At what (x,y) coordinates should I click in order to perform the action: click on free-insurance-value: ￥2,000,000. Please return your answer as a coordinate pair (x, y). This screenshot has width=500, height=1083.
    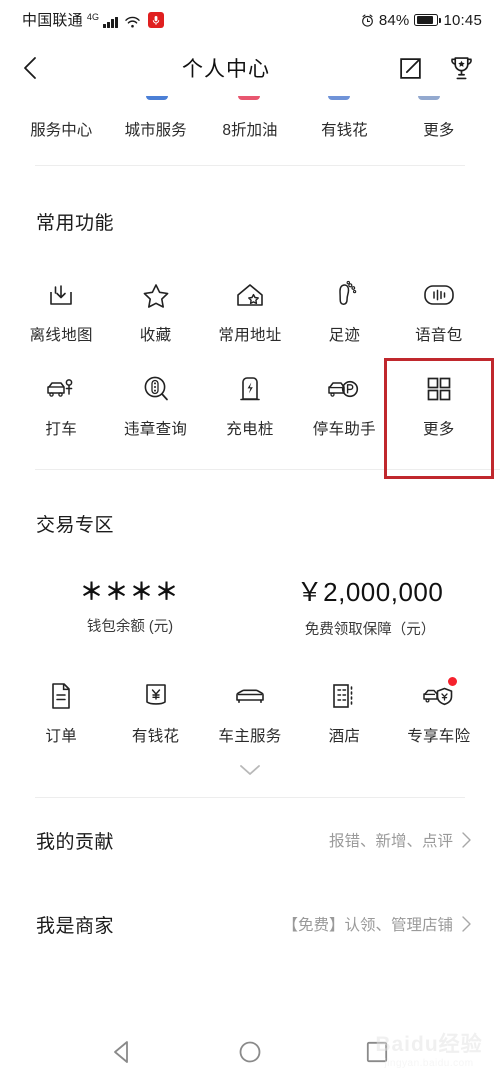
    Looking at the image, I should click on (370, 592).